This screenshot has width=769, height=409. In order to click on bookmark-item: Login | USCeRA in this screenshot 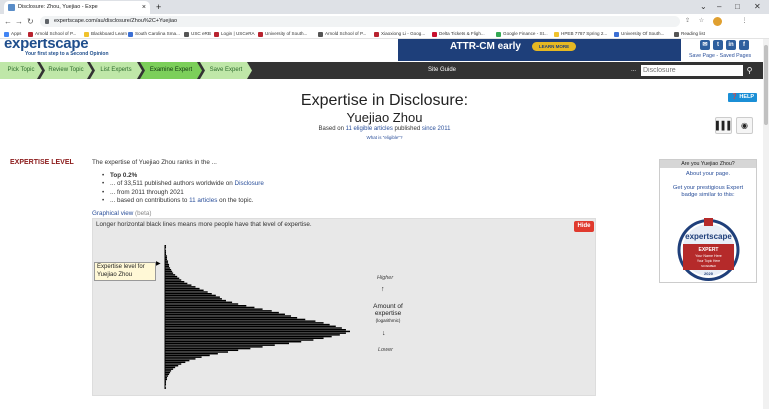, I will do `click(234, 33)`.